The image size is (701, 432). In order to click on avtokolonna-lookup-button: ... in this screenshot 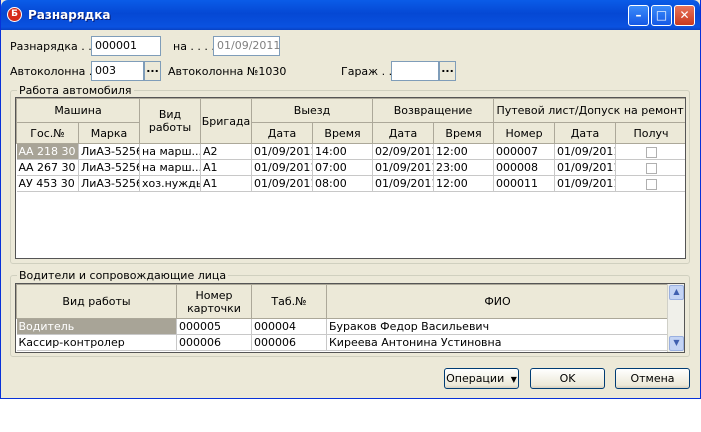, I will do `click(152, 71)`.